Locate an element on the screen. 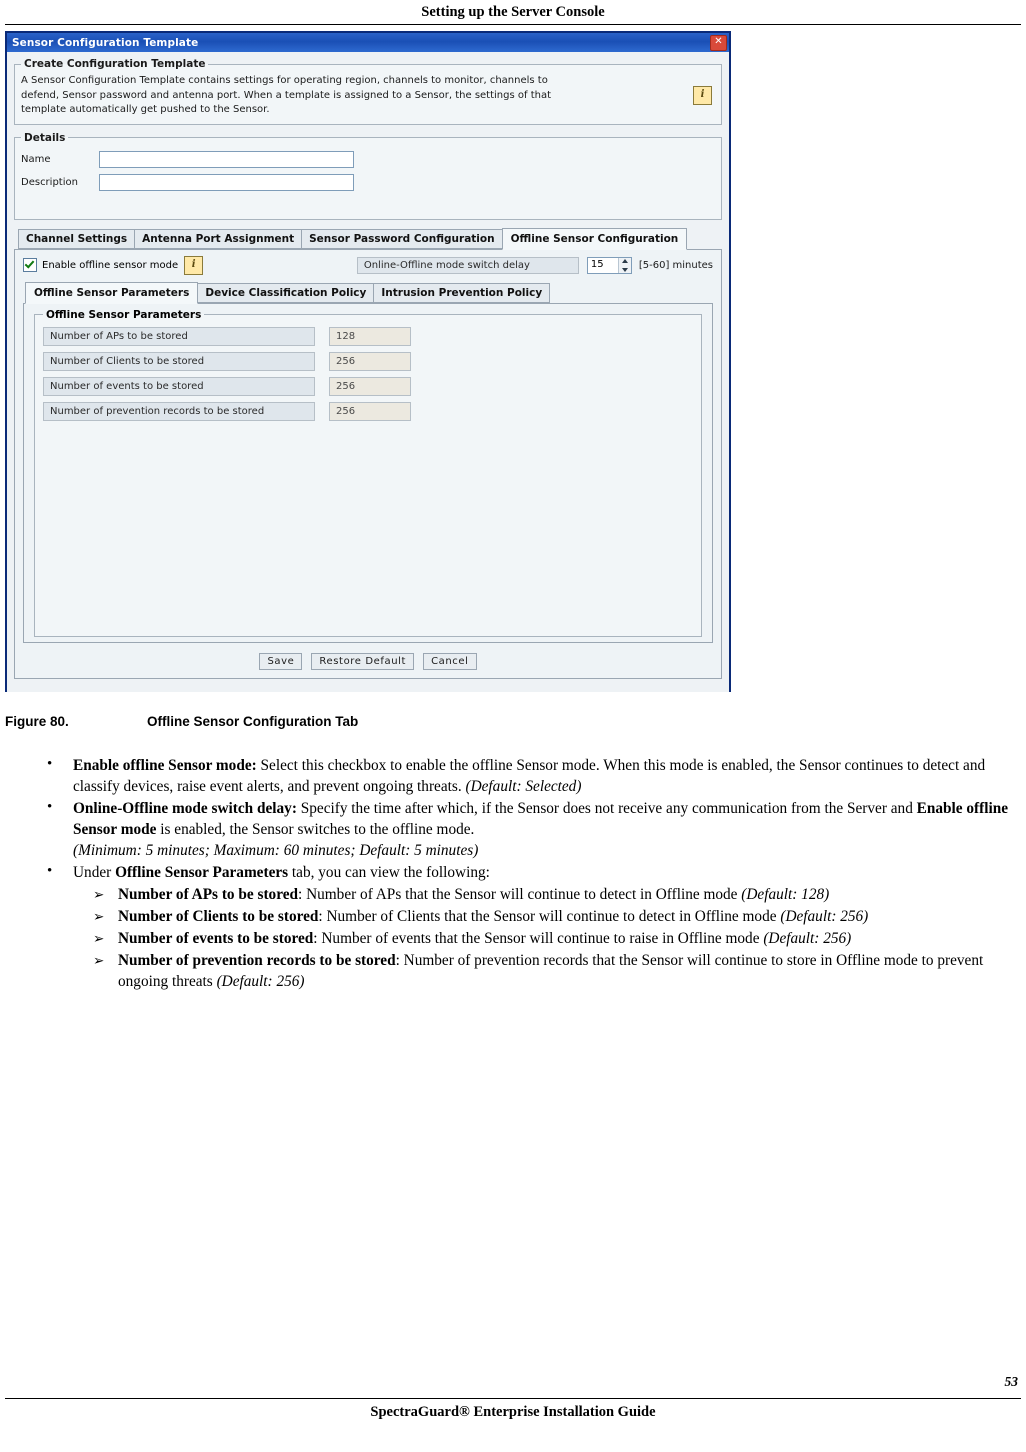 The image size is (1026, 1452). name-label: Name is located at coordinates (36, 159).